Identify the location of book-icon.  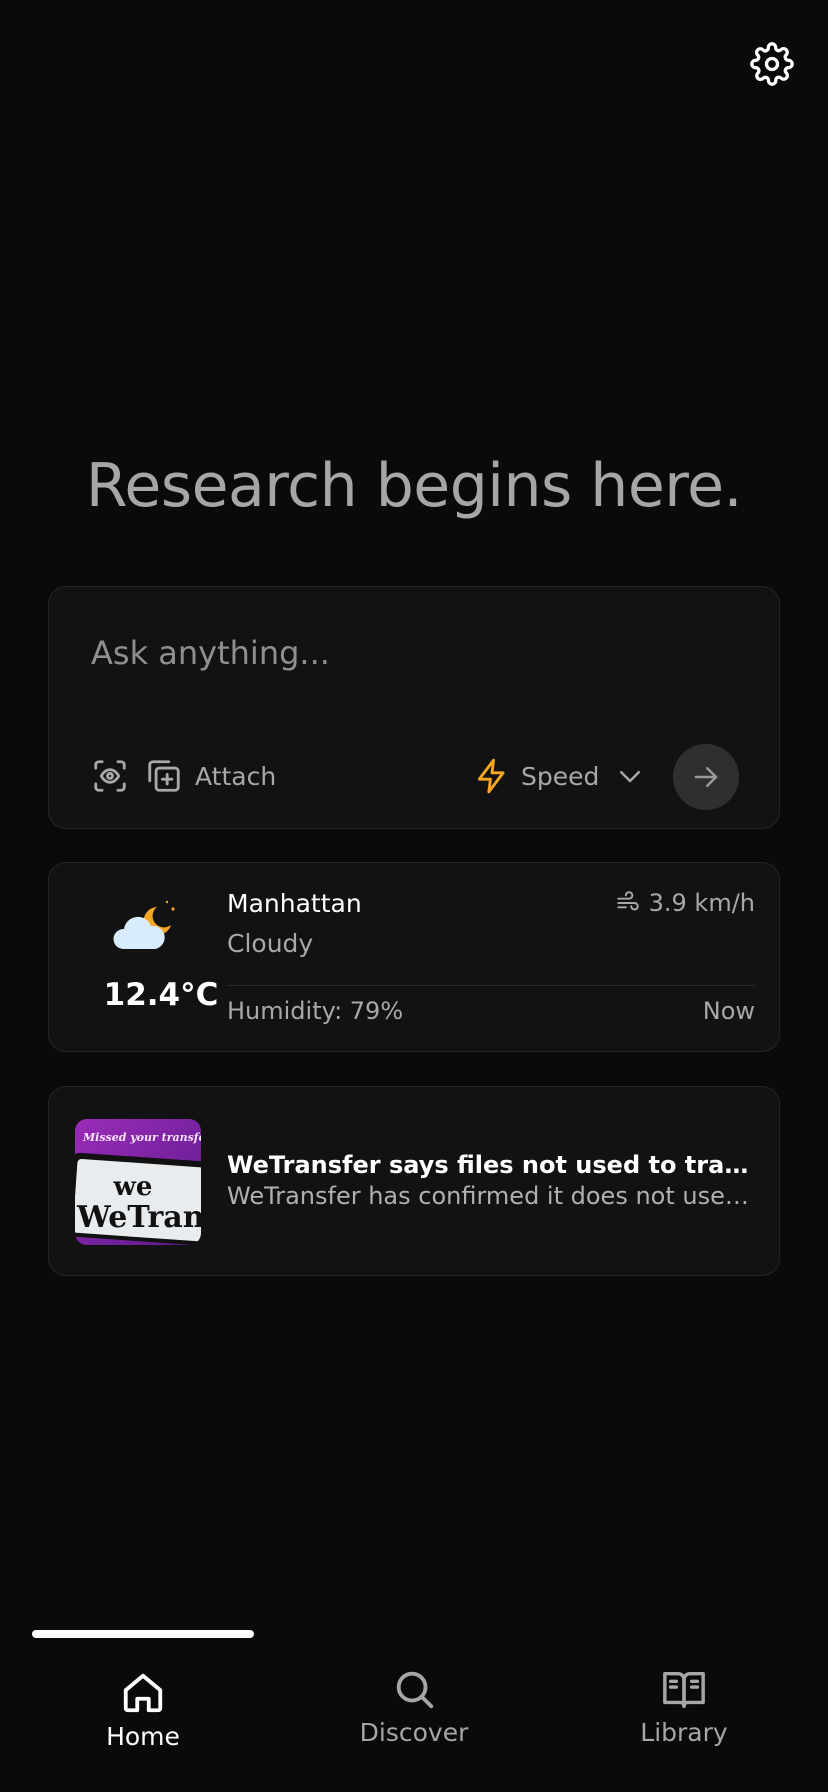
(684, 1689).